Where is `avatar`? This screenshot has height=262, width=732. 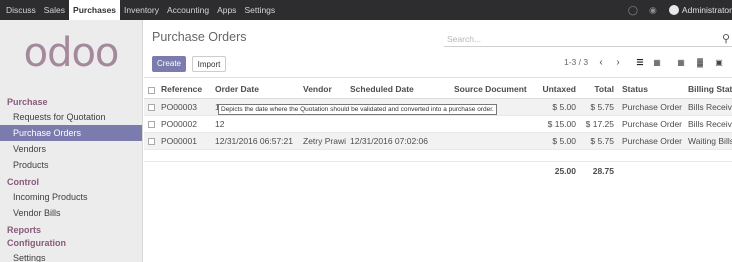 avatar is located at coordinates (673, 10).